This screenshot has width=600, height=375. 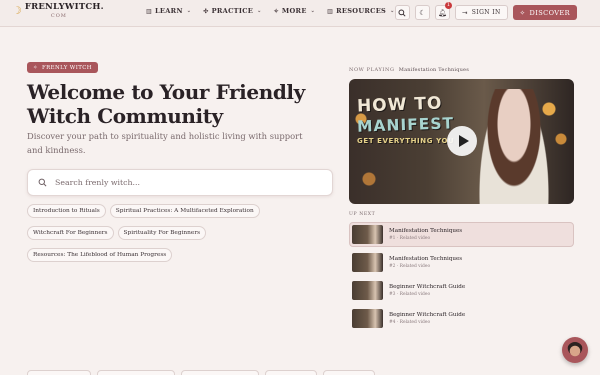 I want to click on up-next-meta: #1 · Related video, so click(x=410, y=238).